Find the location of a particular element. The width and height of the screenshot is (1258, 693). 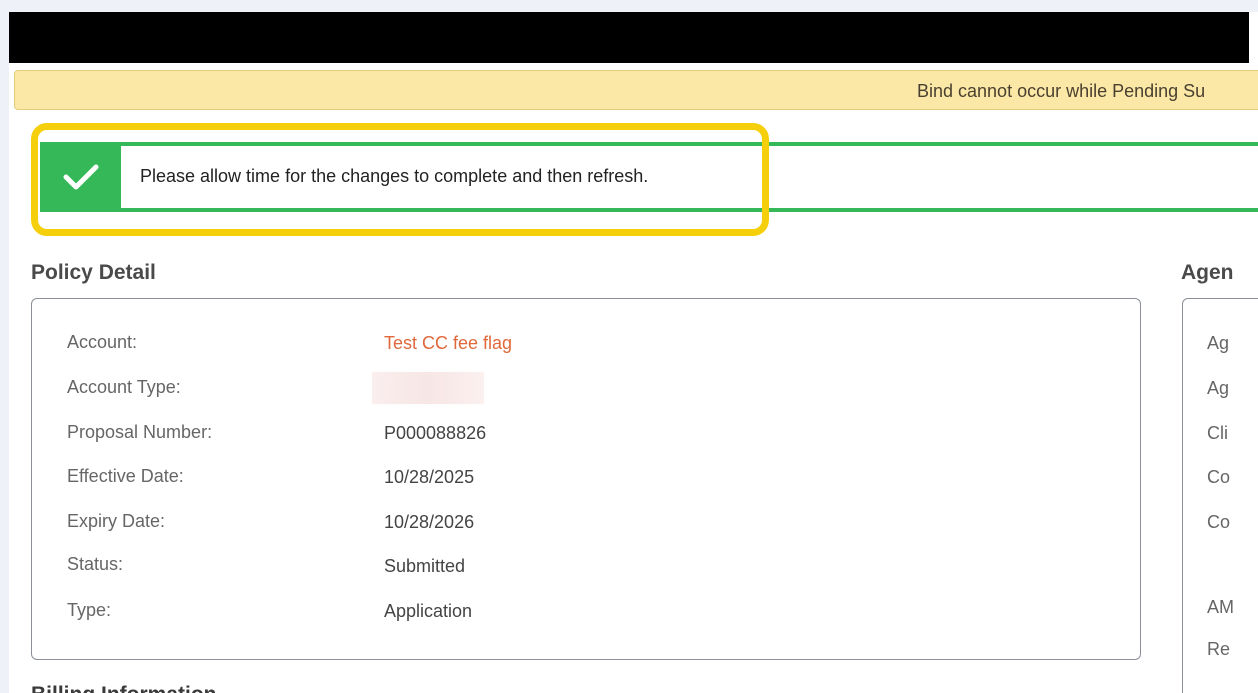

warning-text: Bind cannot occur while Pending Su is located at coordinates (1061, 91).